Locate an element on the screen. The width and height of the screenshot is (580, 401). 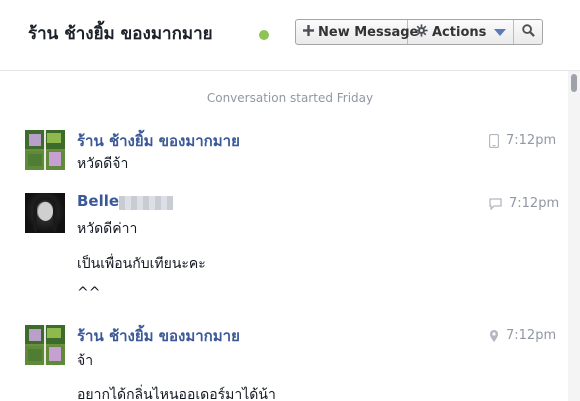
search-icon is located at coordinates (528, 32).